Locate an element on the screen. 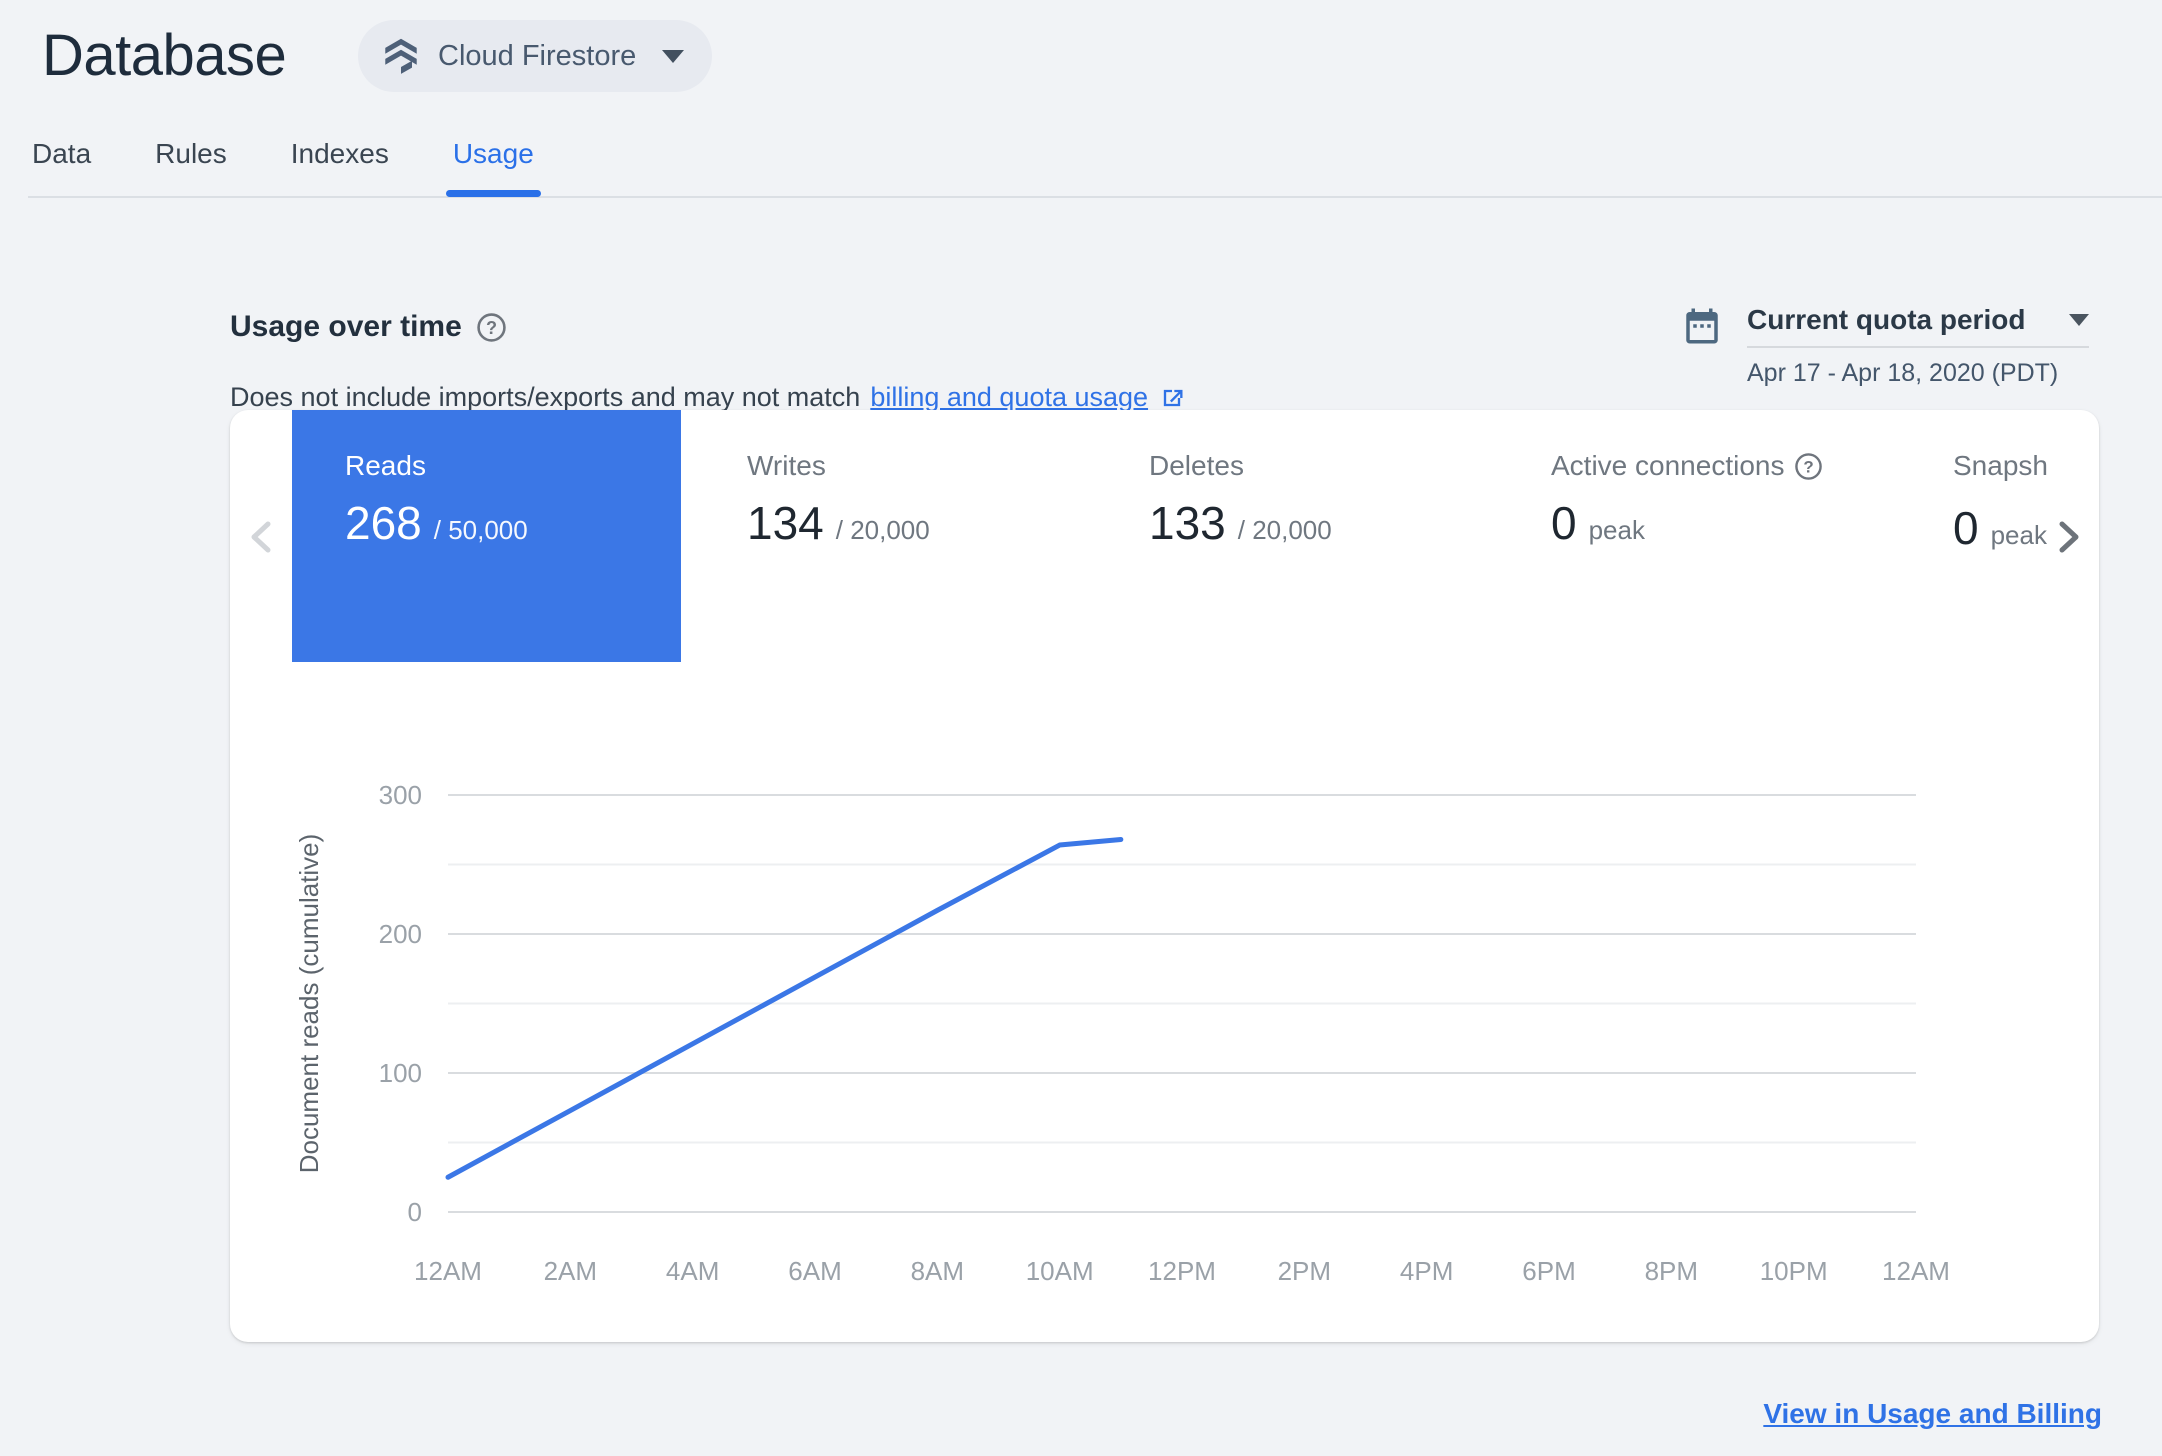 The image size is (2162, 1456). quota-period-label: Current quota period is located at coordinates (1886, 319).